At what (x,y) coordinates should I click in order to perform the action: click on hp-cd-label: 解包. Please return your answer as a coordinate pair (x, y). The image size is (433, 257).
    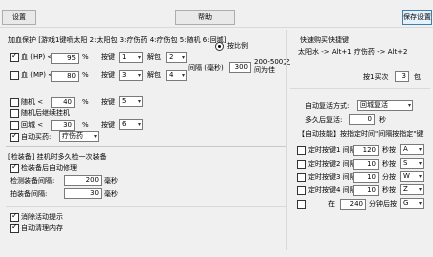
    Looking at the image, I should click on (154, 57).